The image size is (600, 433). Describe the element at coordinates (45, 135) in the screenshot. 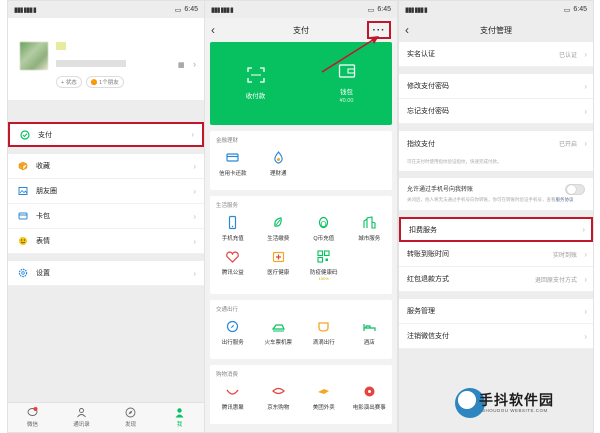

I see `menu-label: 支付` at that location.